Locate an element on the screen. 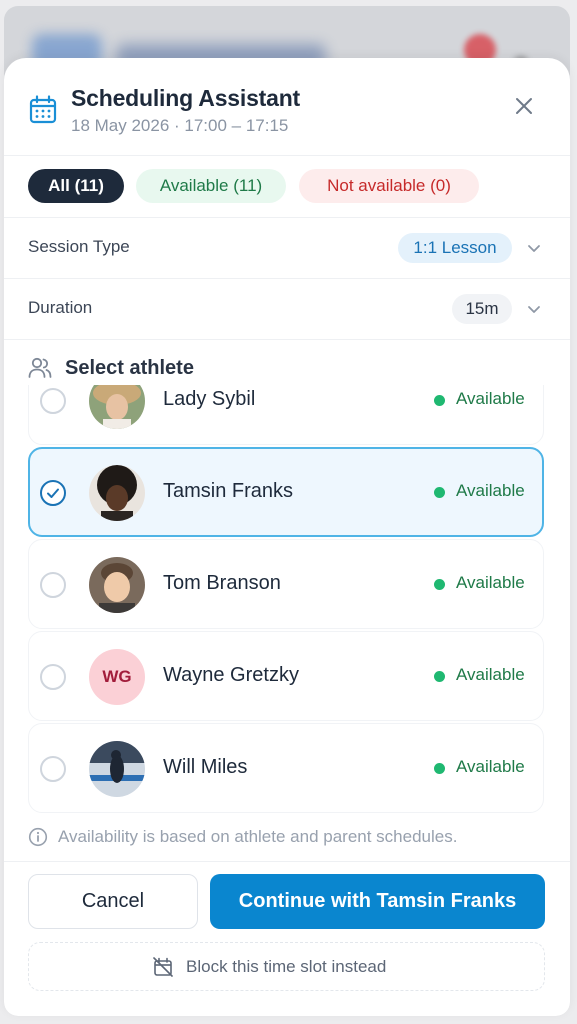 This screenshot has height=1024, width=577. close-icon is located at coordinates (524, 106).